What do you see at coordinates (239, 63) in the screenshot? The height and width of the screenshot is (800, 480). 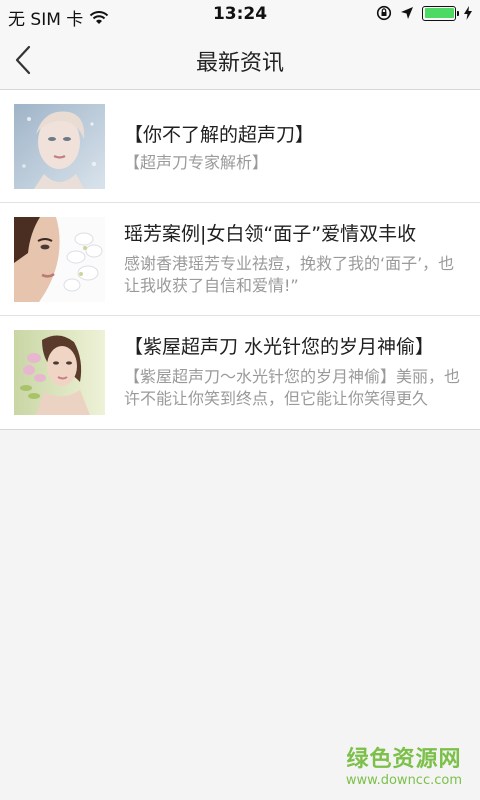 I see `page-title: 最新资讯` at bounding box center [239, 63].